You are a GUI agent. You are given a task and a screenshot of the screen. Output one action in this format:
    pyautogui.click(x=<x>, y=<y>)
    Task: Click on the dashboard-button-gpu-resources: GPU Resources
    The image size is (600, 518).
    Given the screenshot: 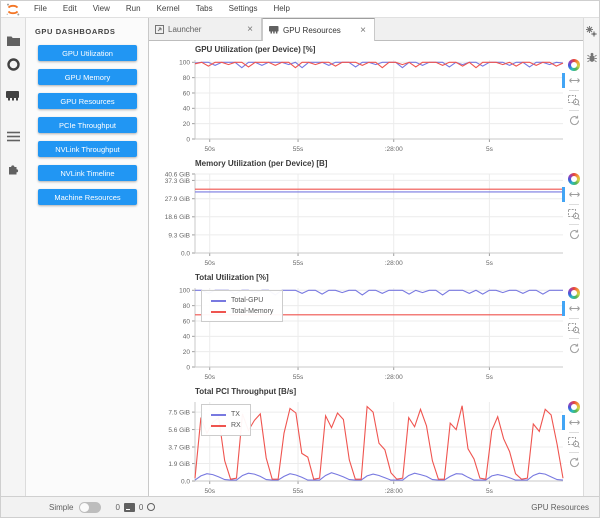 What is the action you would take?
    pyautogui.click(x=87, y=101)
    